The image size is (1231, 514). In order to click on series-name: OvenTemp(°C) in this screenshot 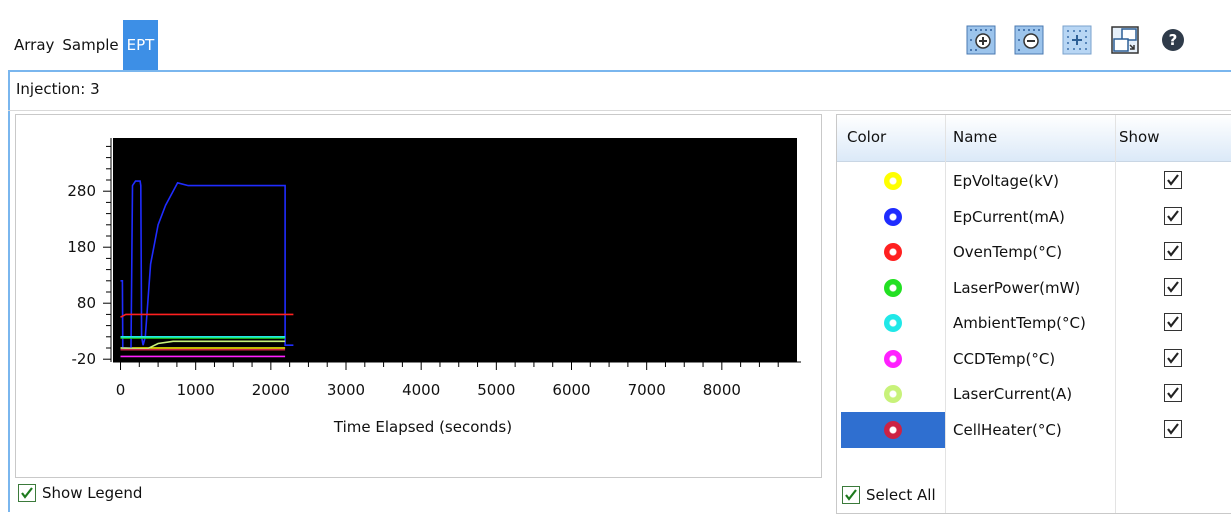, I will do `click(1008, 252)`.